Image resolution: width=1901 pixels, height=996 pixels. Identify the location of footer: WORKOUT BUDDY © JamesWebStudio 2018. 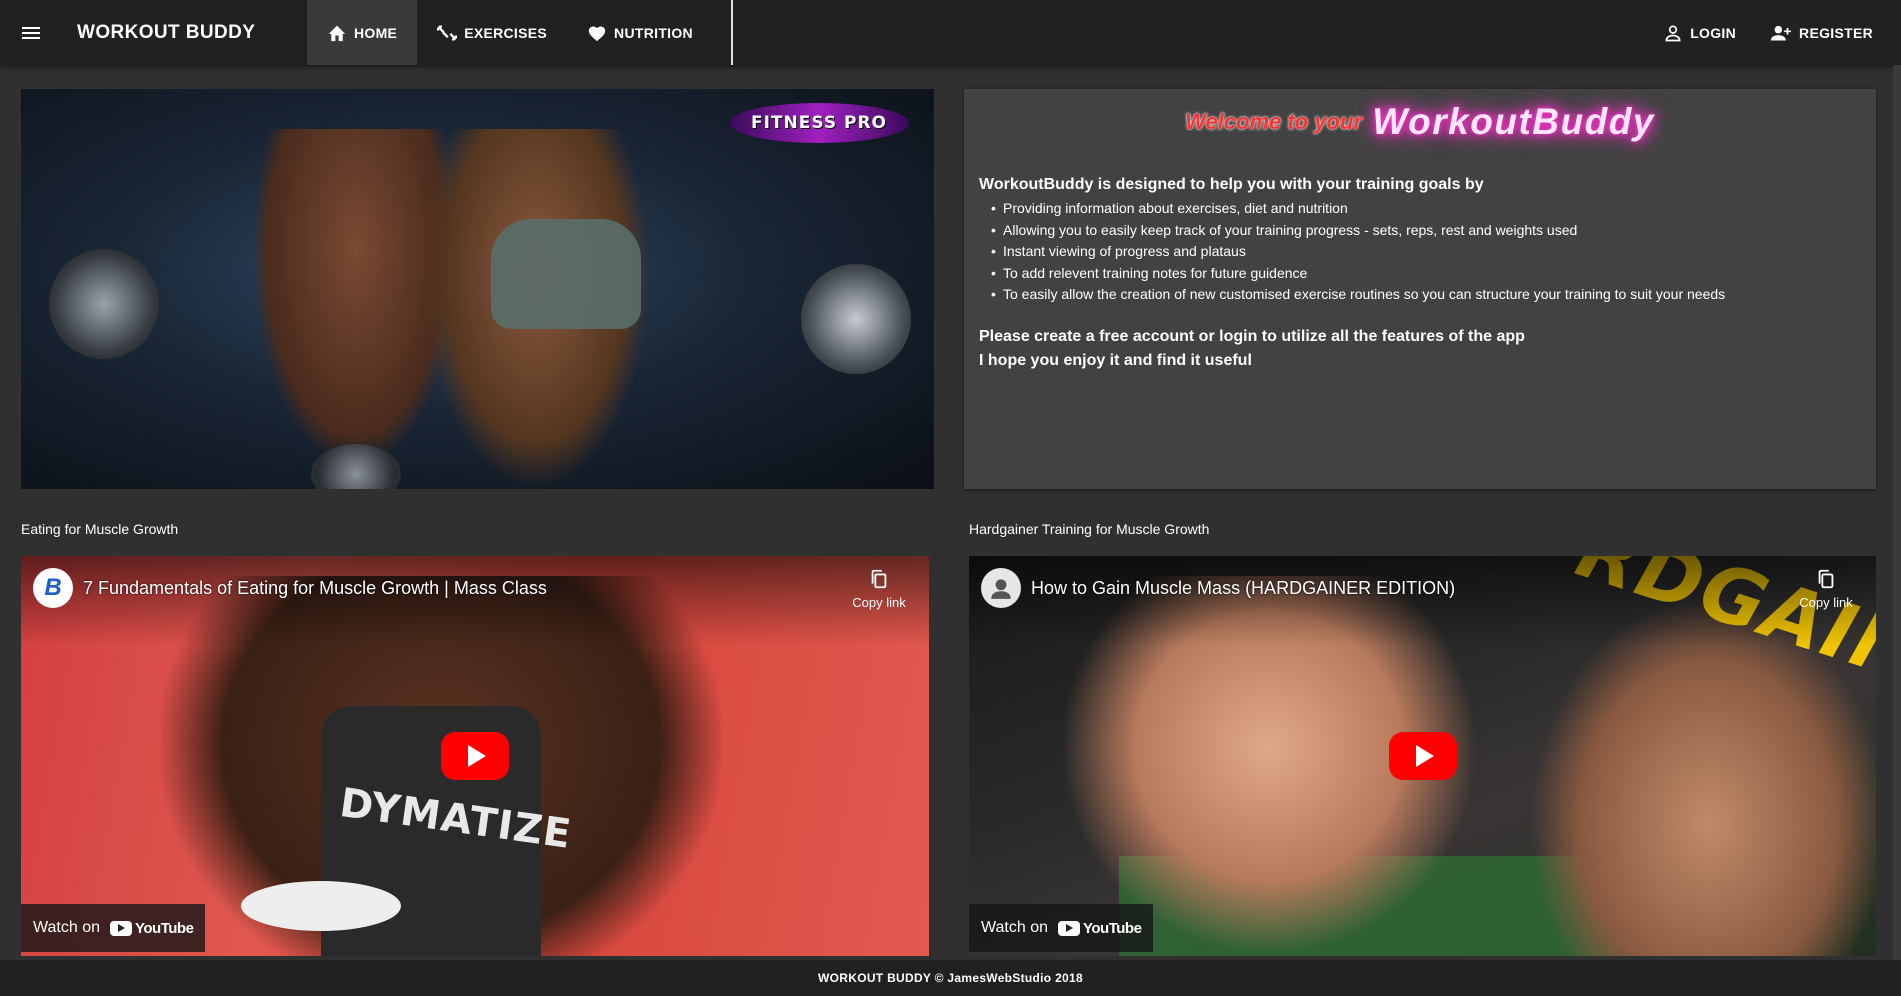
(950, 978).